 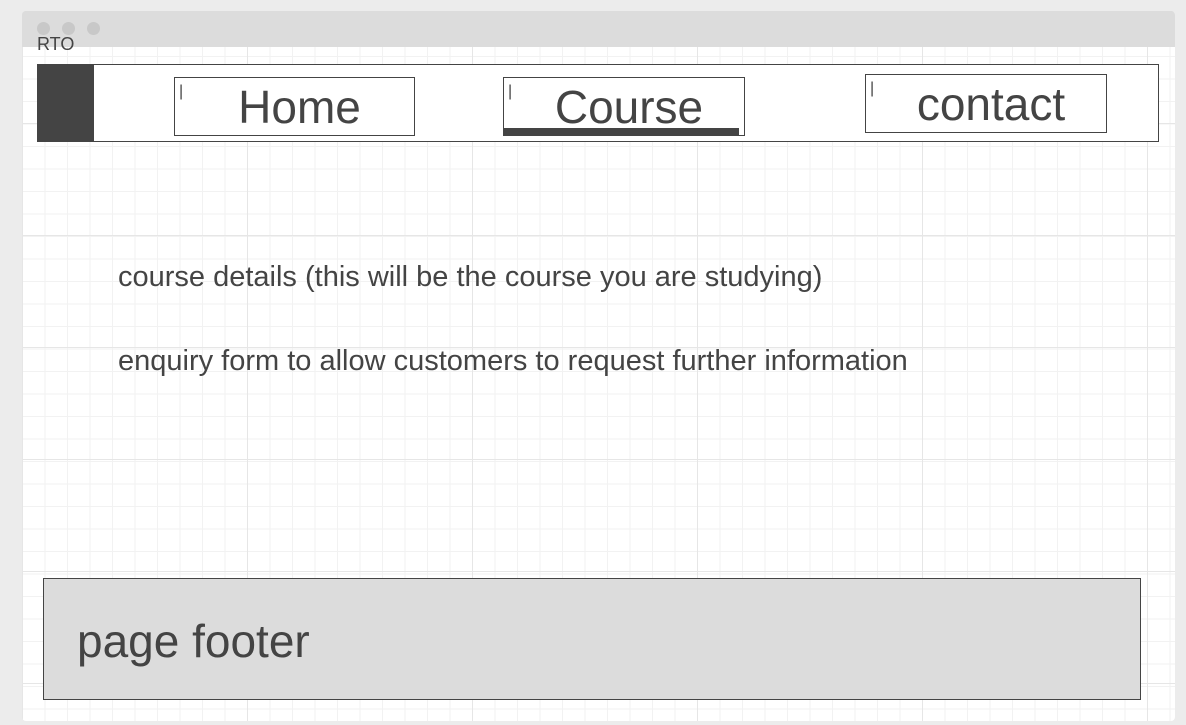 I want to click on logo-block, so click(x=66, y=103).